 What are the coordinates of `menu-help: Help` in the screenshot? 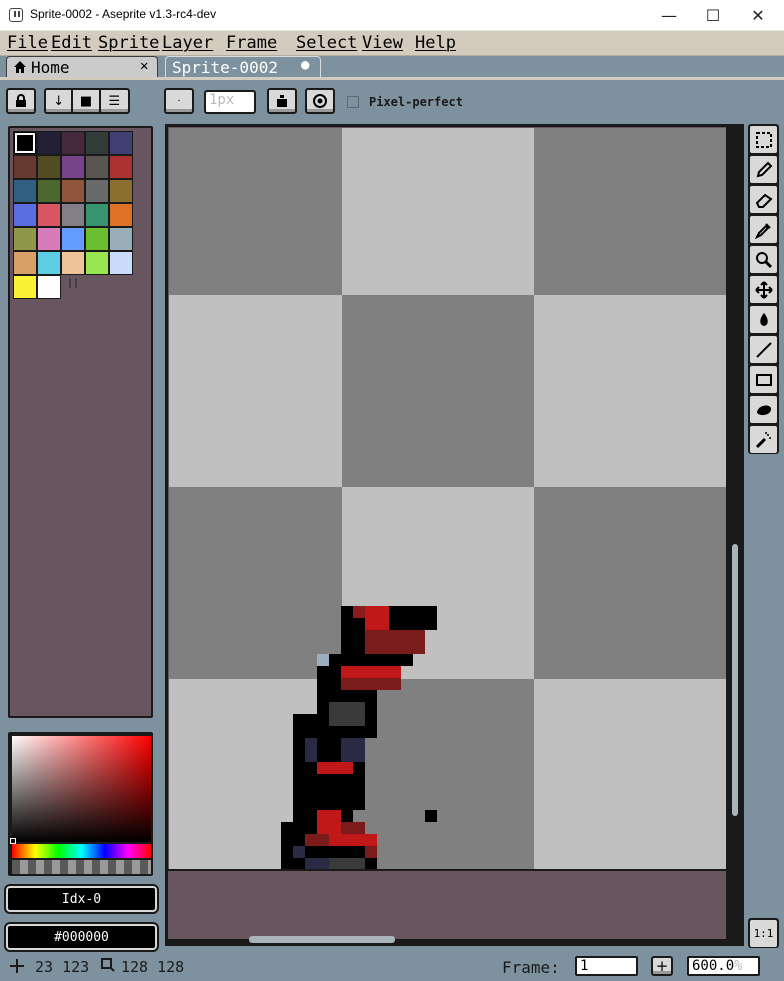 It's located at (435, 43).